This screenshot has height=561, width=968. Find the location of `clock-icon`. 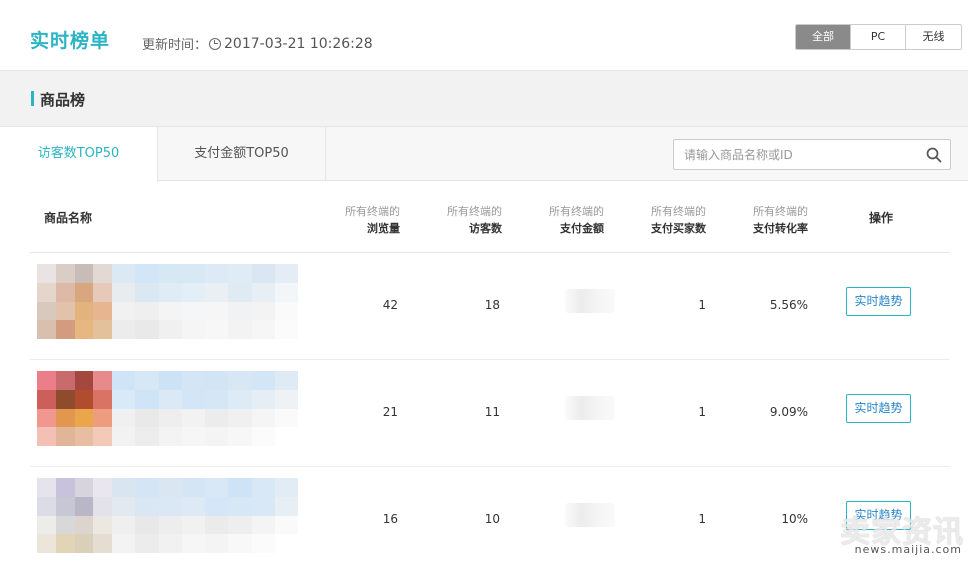

clock-icon is located at coordinates (215, 43).